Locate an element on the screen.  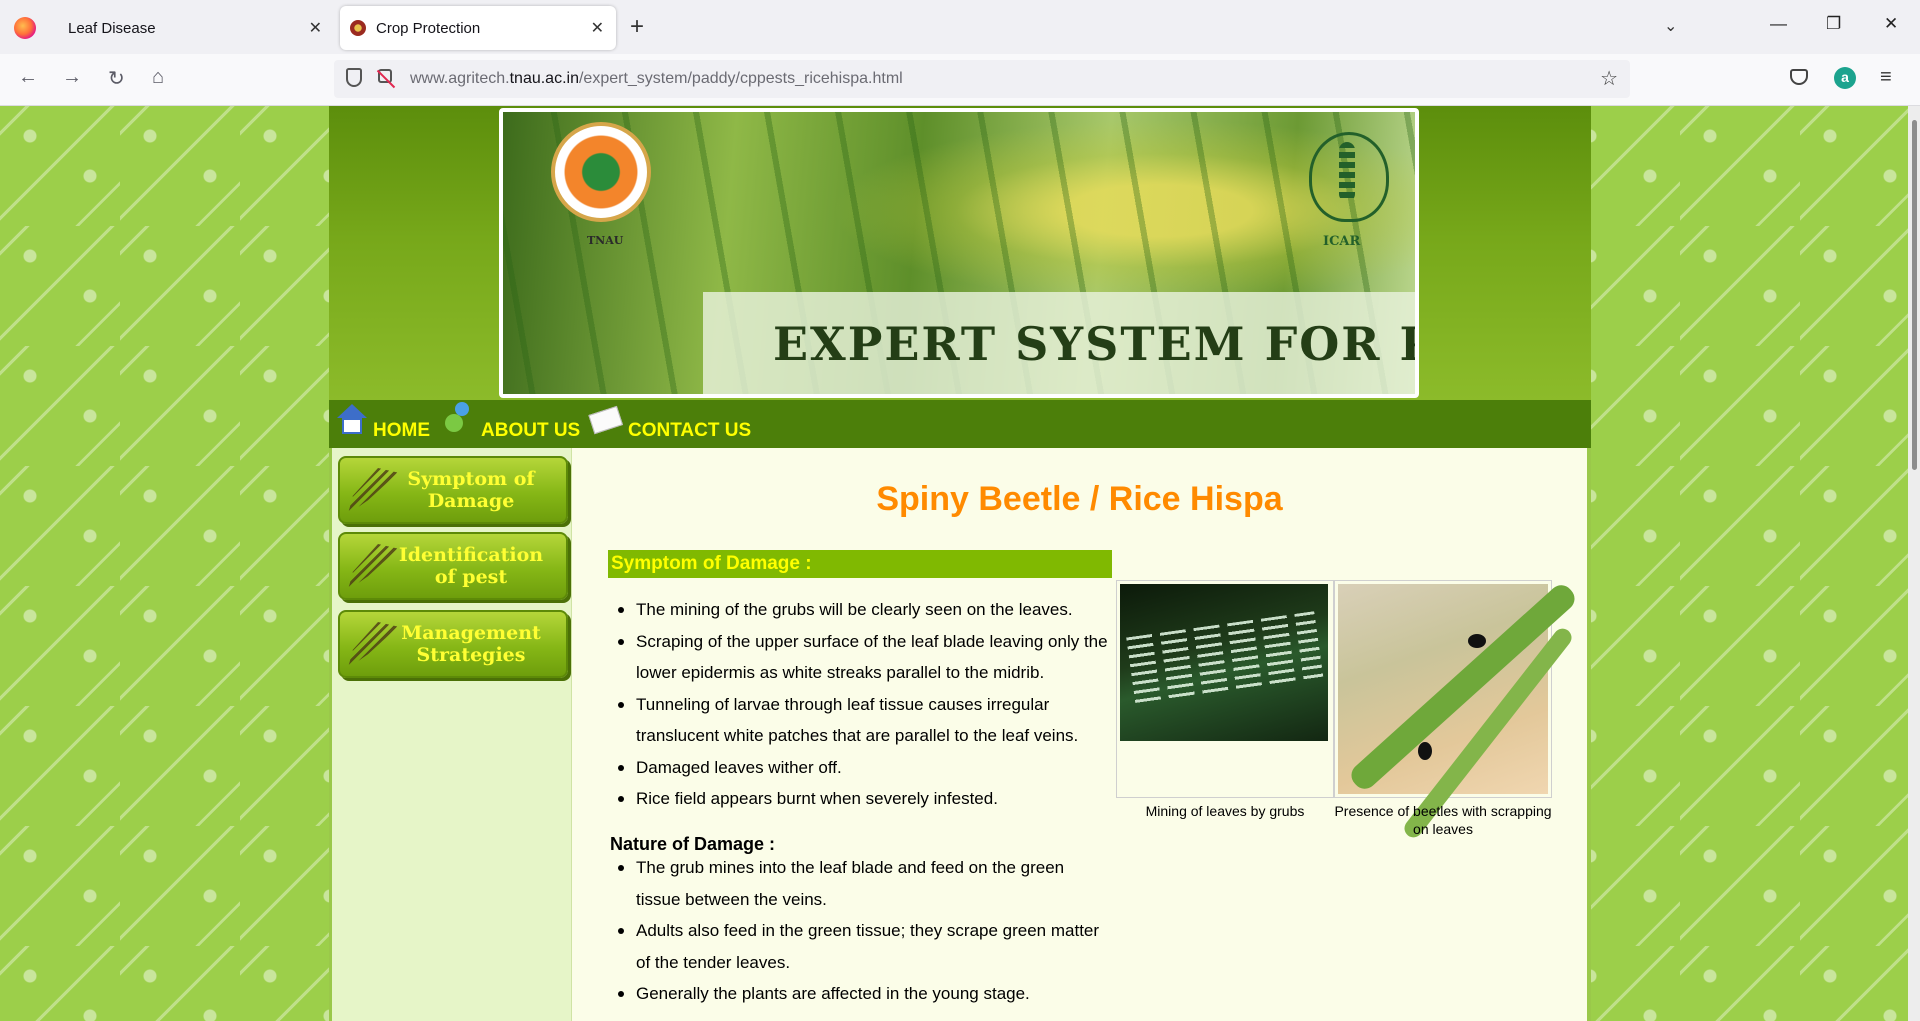
header-banner: TNAU ICAR EXPERT SYSTEM FOR PADDY is located at coordinates (959, 253).